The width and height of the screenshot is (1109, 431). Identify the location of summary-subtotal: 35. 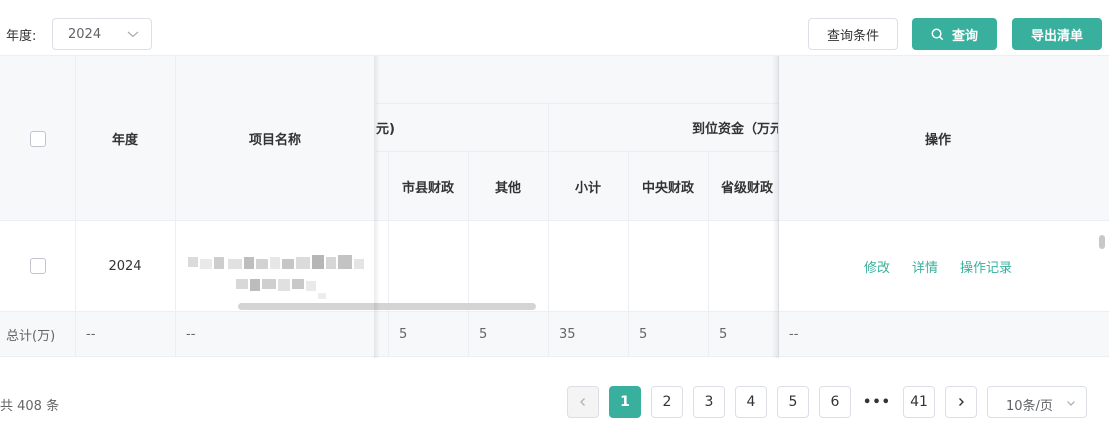
(567, 334).